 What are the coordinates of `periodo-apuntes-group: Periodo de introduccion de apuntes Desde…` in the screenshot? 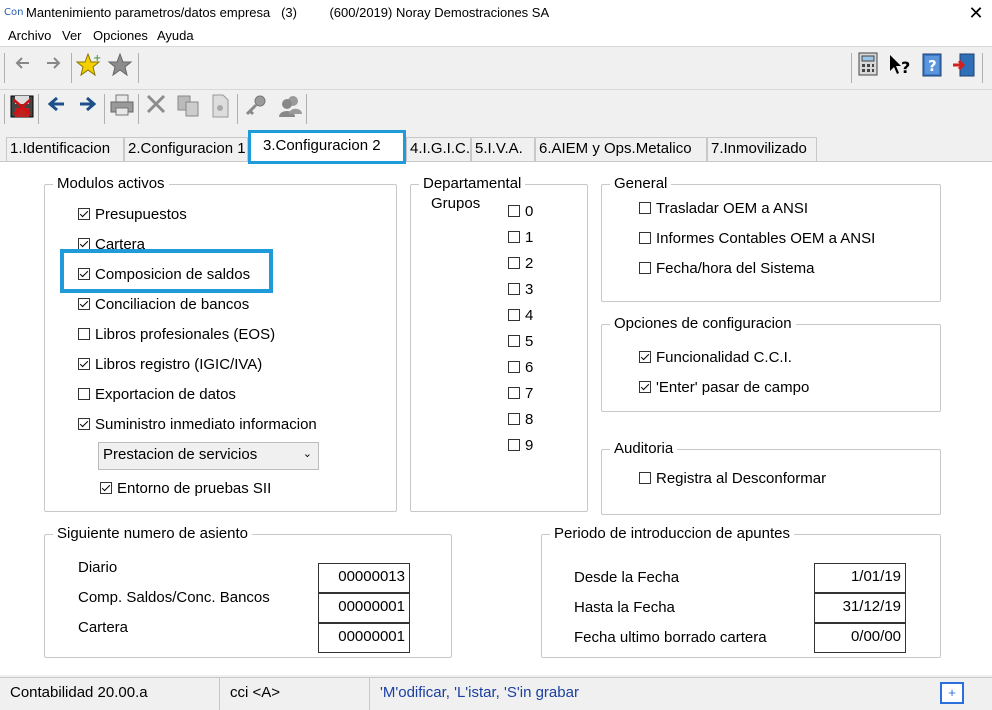 It's located at (741, 591).